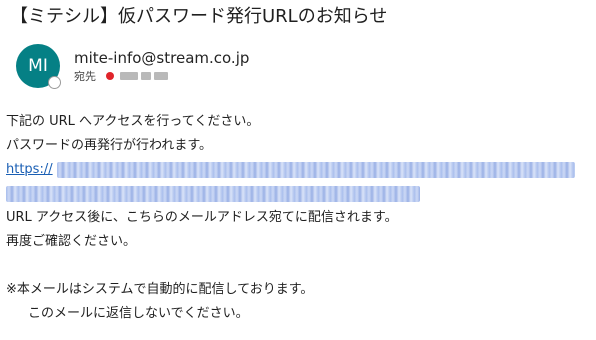 This screenshot has width=596, height=340. I want to click on note-line: このメールに返信しないでください。, so click(138, 313).